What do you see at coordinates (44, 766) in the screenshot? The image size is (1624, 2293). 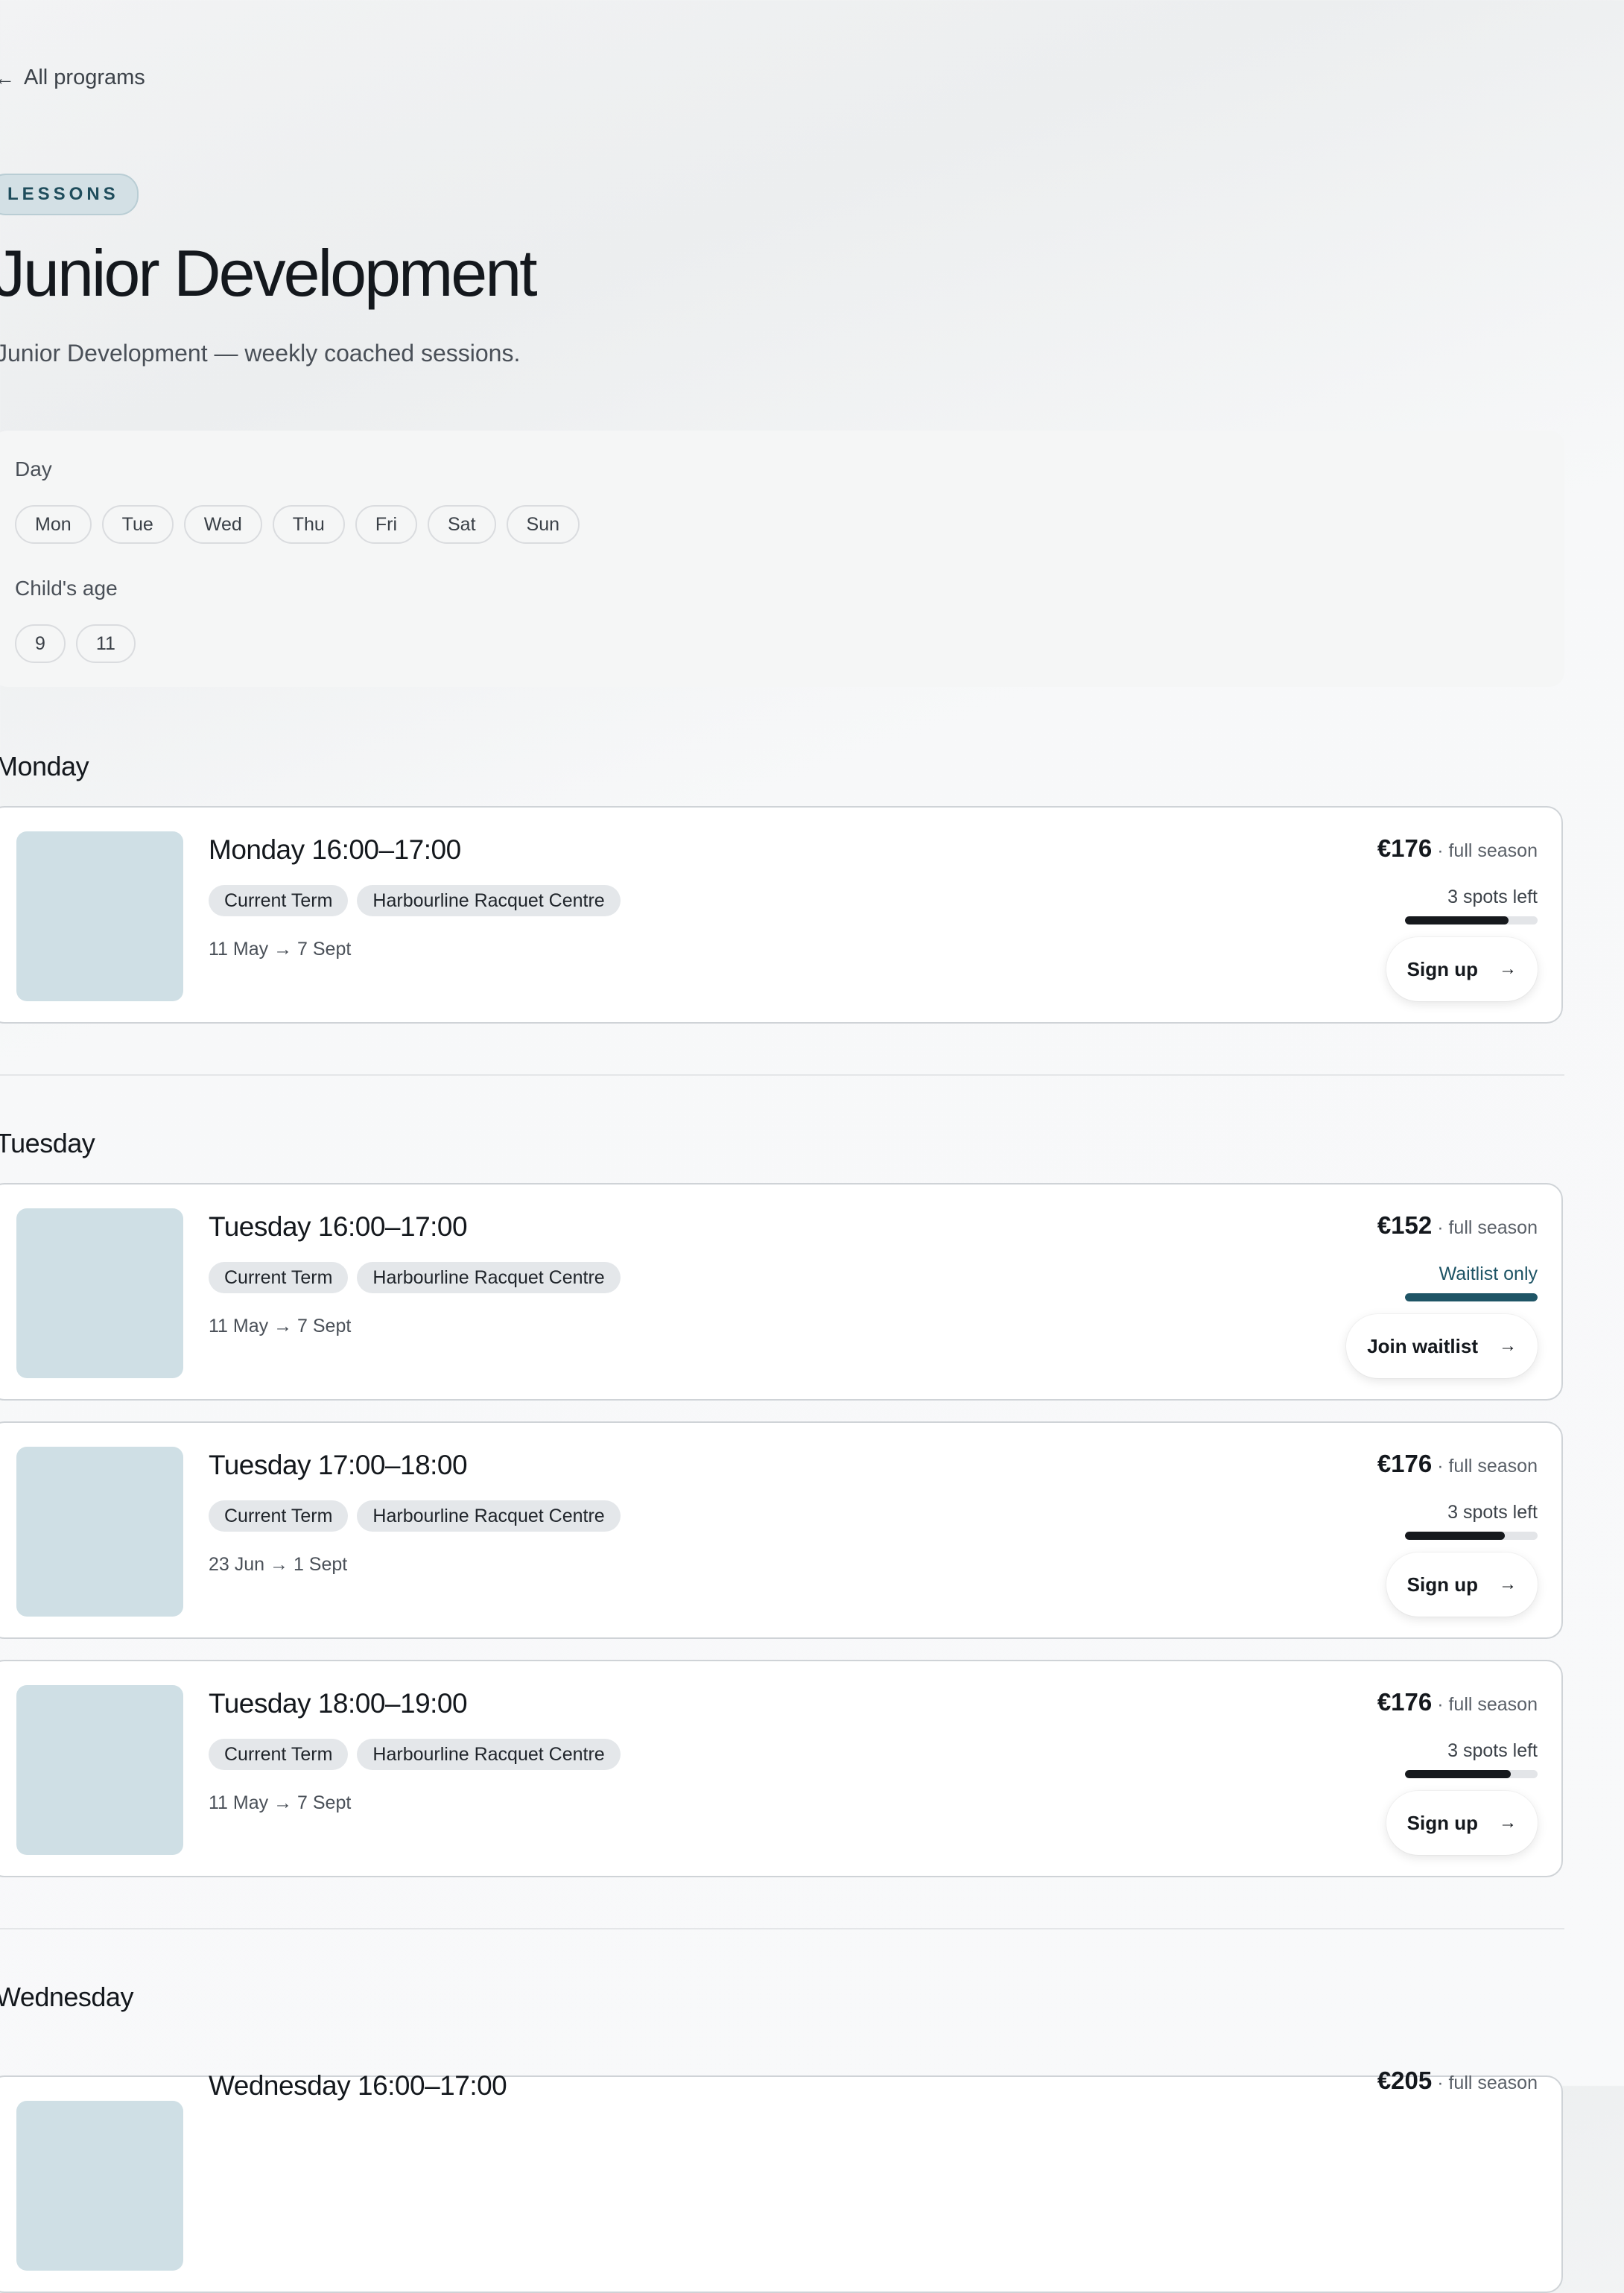 I see `day-heading-monday: Monday` at bounding box center [44, 766].